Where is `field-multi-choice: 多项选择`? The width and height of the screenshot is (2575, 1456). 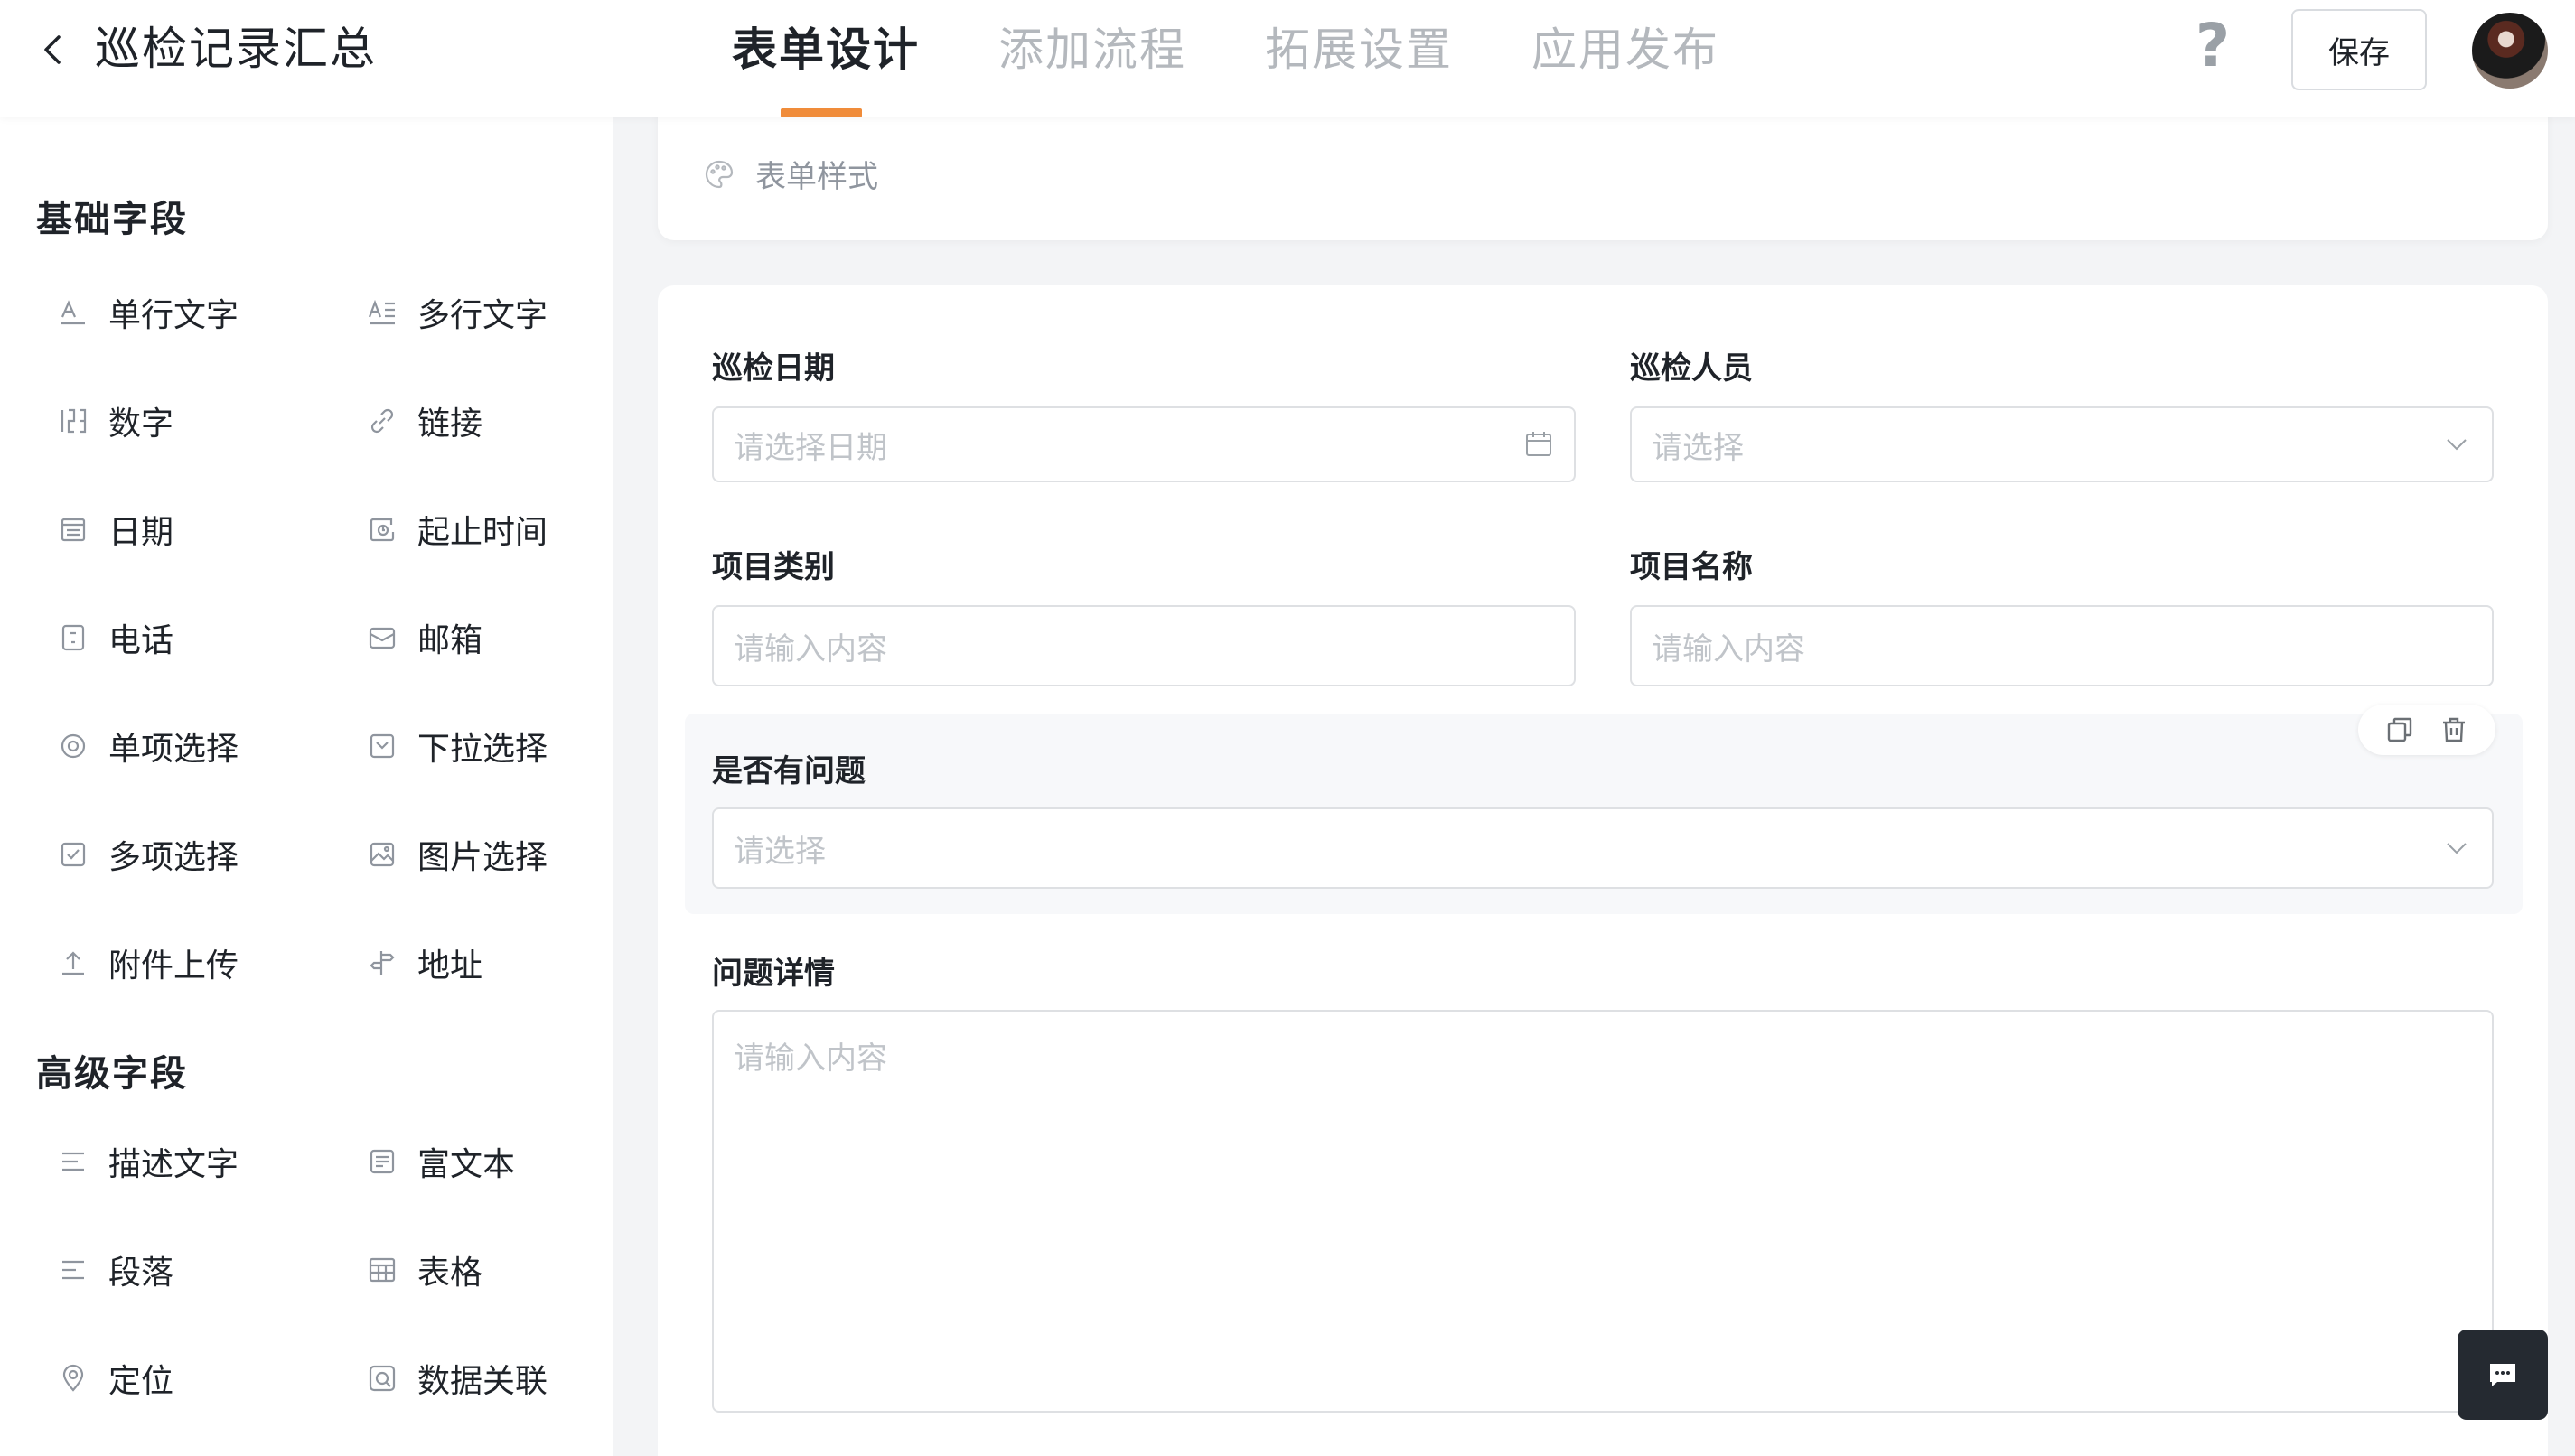
field-multi-choice: 多项选择 is located at coordinates (148, 854).